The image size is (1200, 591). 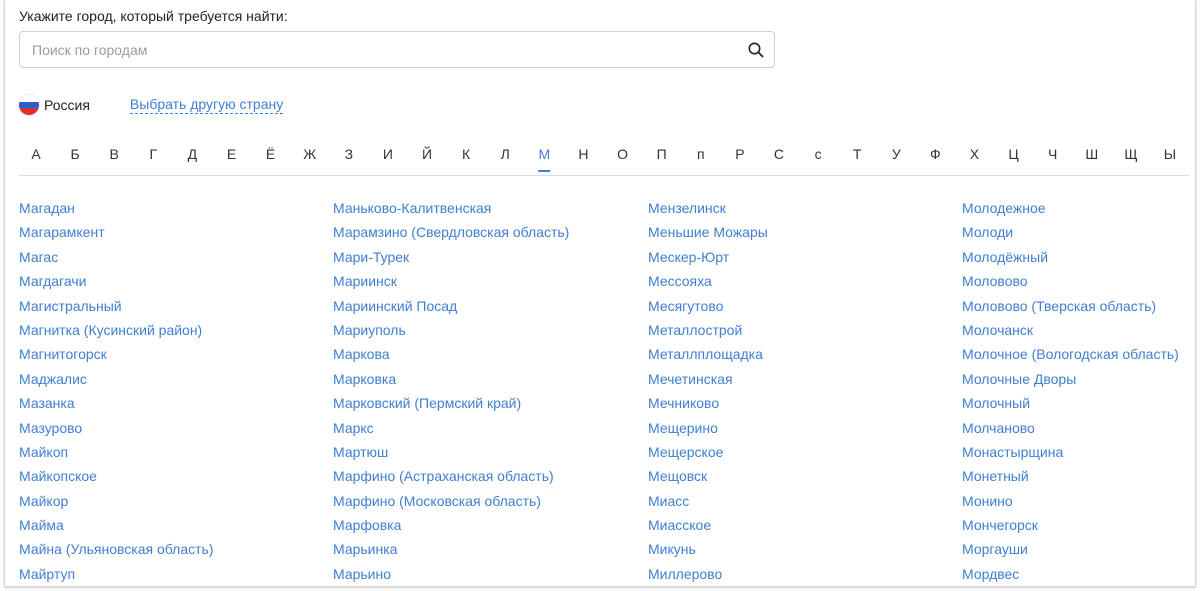 What do you see at coordinates (1070, 476) in the screenshot?
I see `city-link: Монетный` at bounding box center [1070, 476].